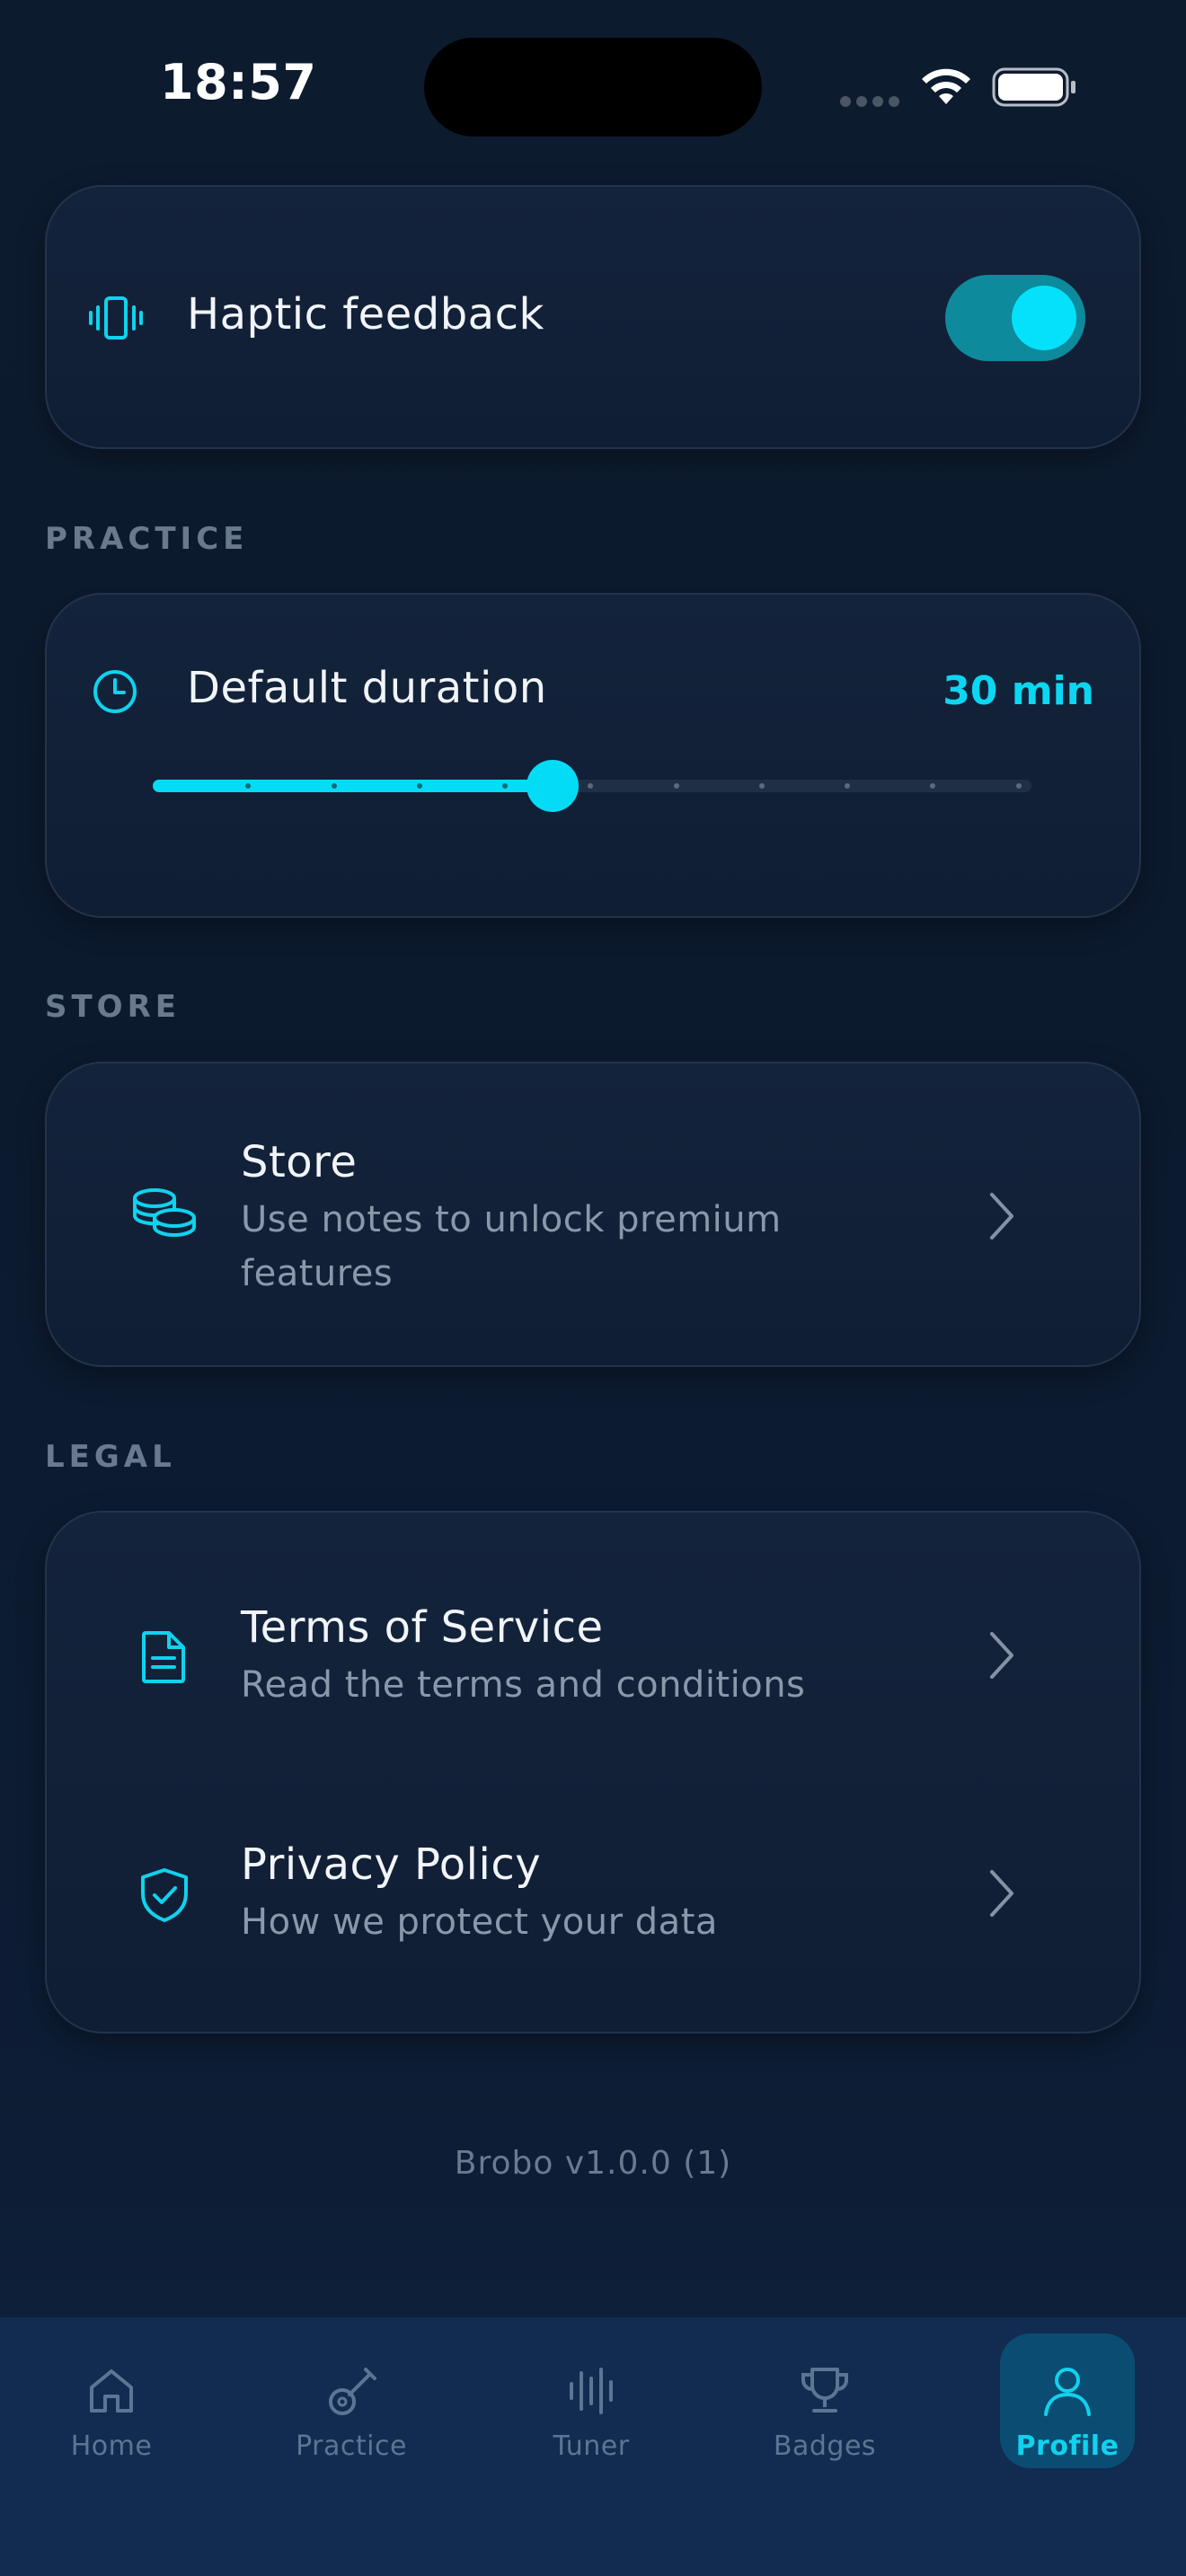 The height and width of the screenshot is (2576, 1186). Describe the element at coordinates (353, 786) in the screenshot. I see `slider-fill` at that location.